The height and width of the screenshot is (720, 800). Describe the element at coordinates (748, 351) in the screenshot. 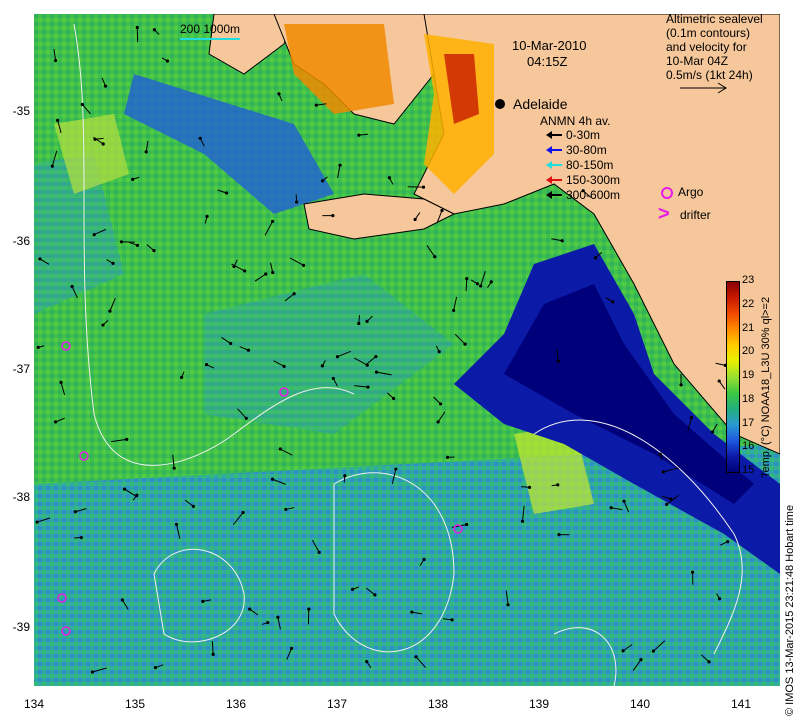

I see `colorbar-tick-label: 20` at that location.